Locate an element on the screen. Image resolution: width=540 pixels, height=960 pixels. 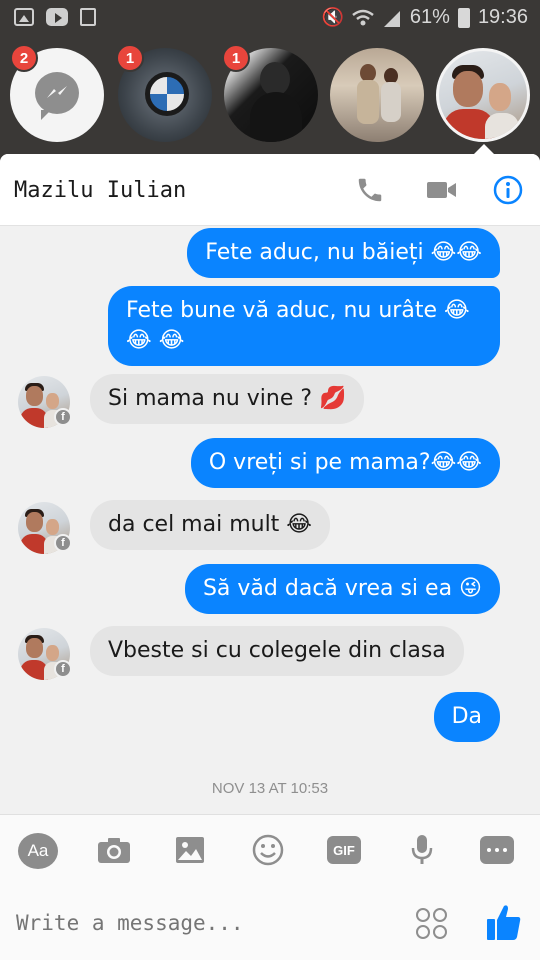
phone-icon is located at coordinates (370, 190).